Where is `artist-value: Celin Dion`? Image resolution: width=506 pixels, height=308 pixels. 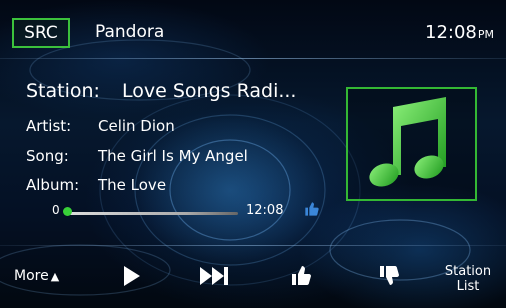
artist-value: Celin Dion is located at coordinates (136, 126).